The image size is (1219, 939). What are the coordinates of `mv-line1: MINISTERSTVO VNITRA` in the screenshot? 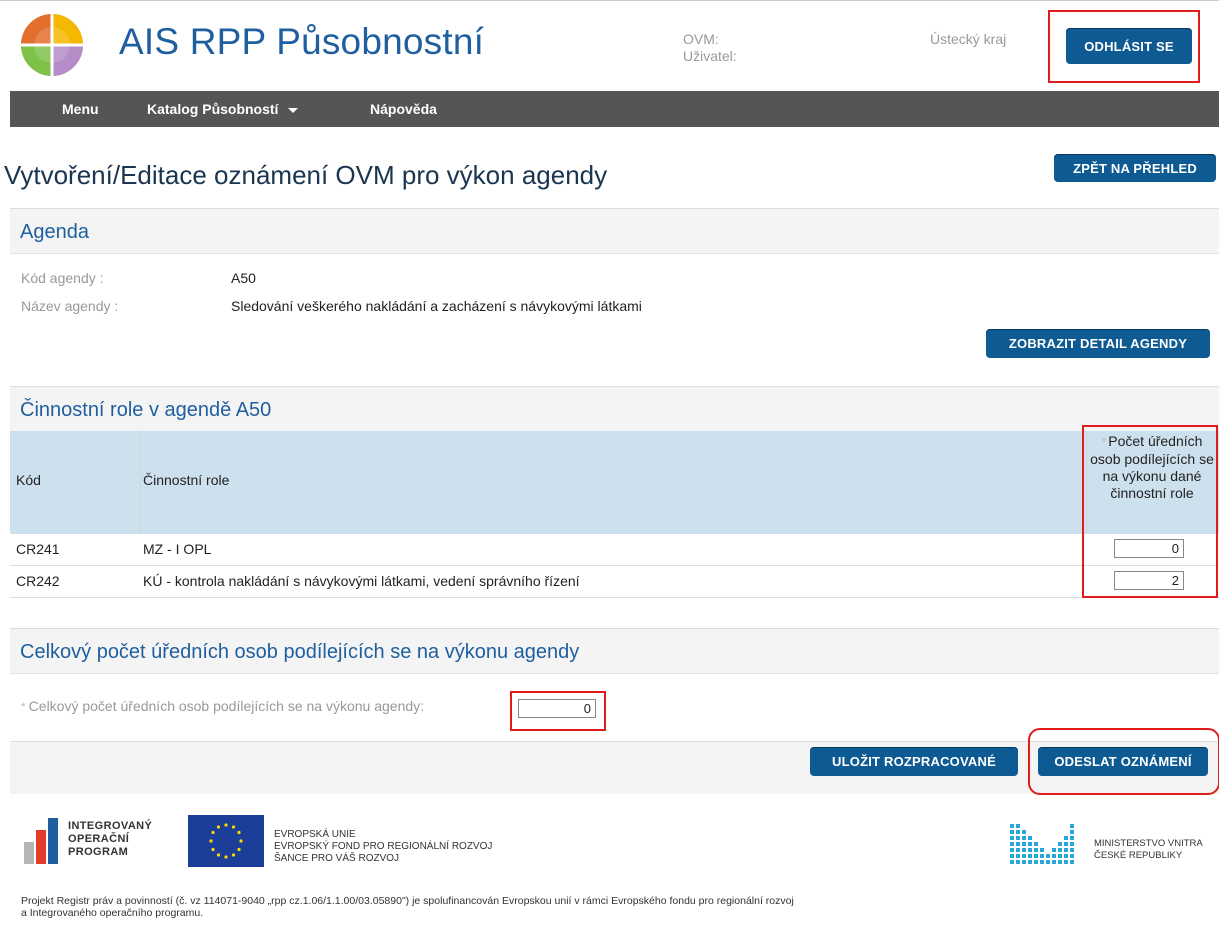 It's located at (1148, 843).